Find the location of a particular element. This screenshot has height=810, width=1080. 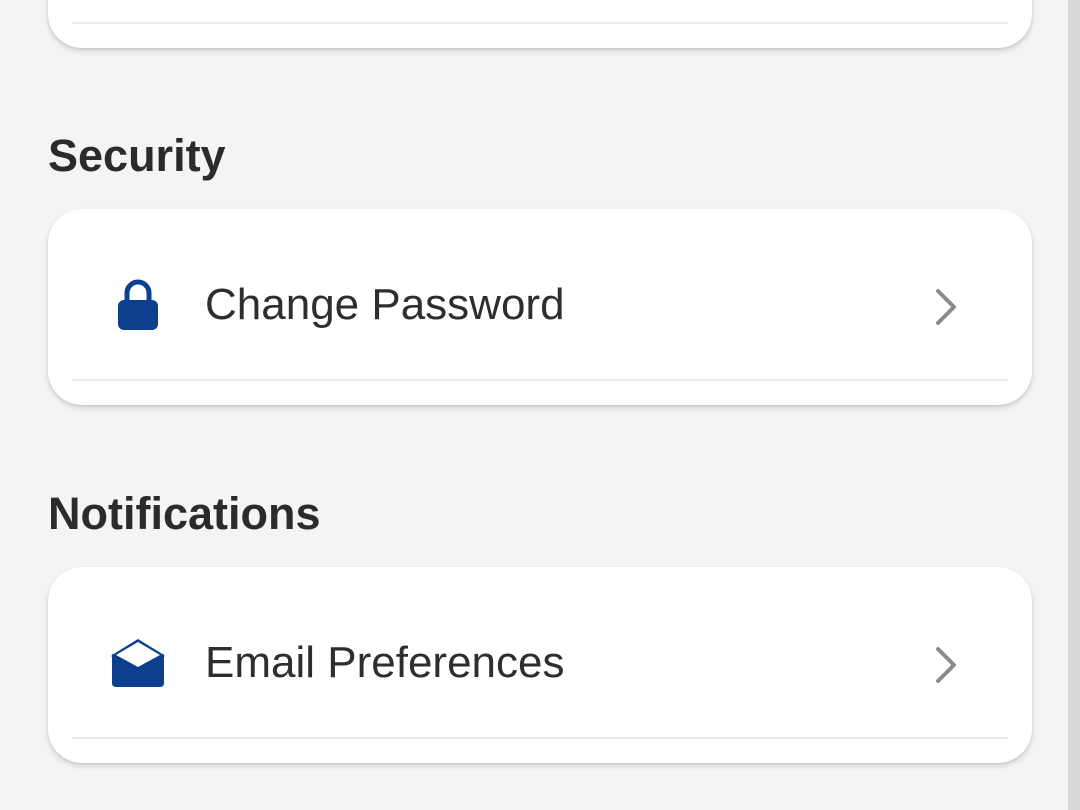

previous-section-card is located at coordinates (540, 24).